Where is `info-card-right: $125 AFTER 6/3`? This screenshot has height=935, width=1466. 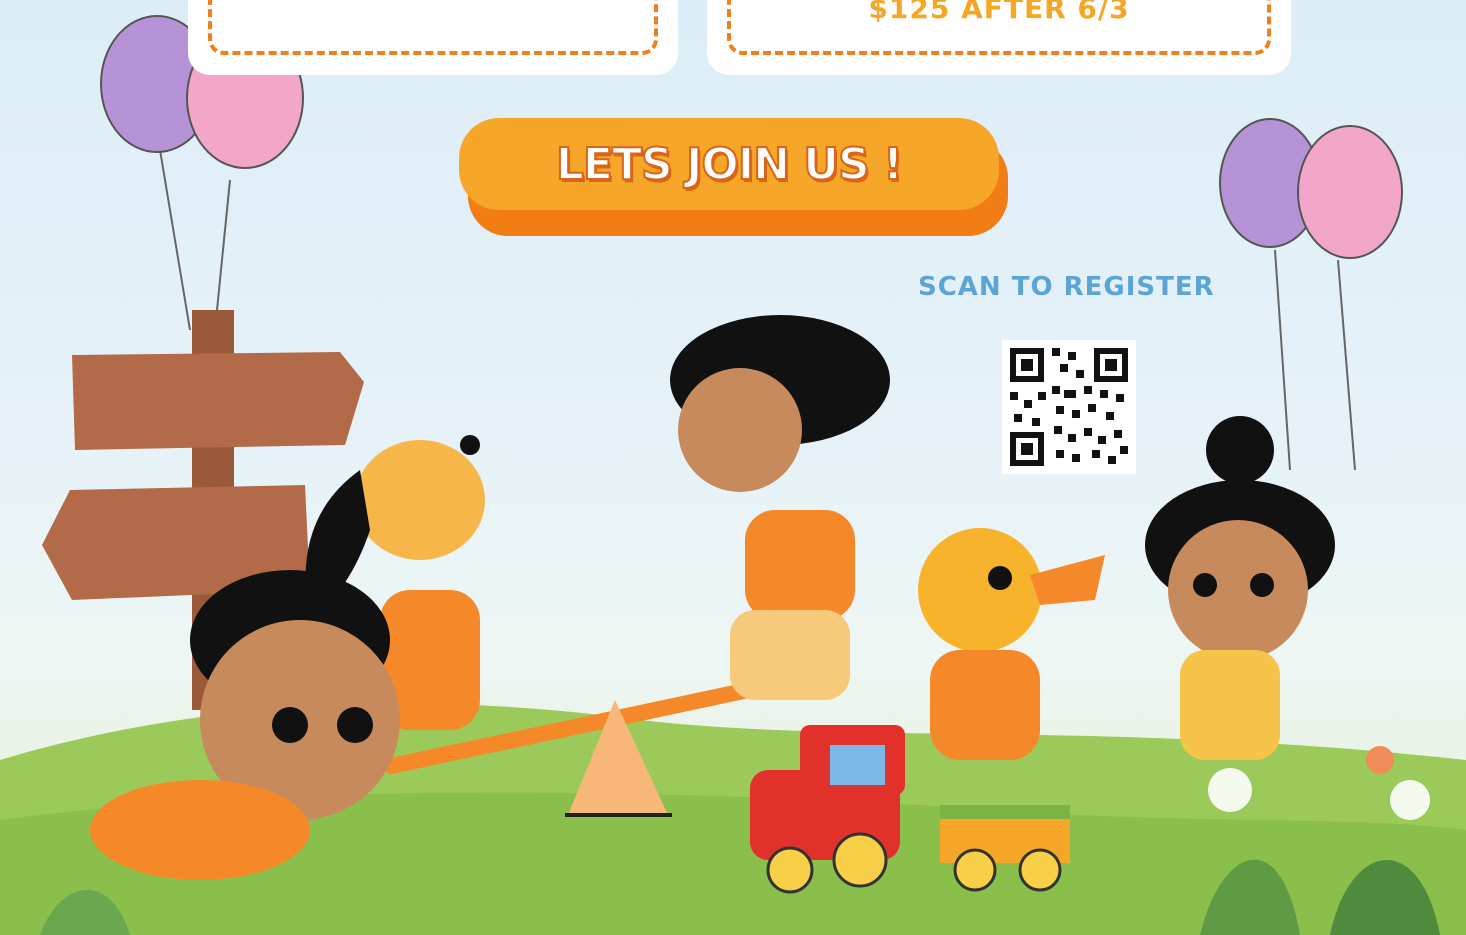 info-card-right: $125 AFTER 6/3 is located at coordinates (999, 37).